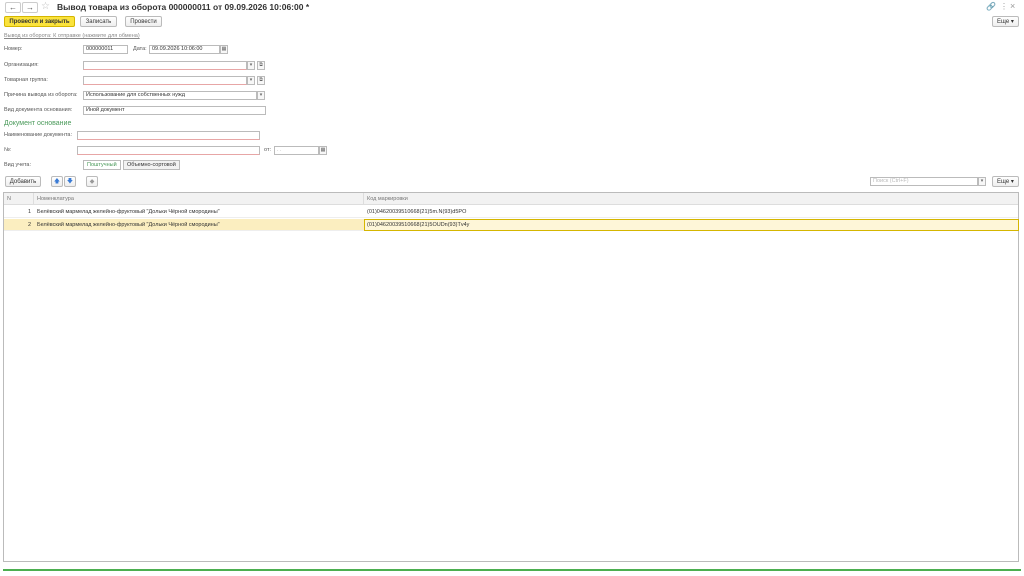 The width and height of the screenshot is (1024, 576). Describe the element at coordinates (267, 150) in the screenshot. I see `from-label: от:` at that location.